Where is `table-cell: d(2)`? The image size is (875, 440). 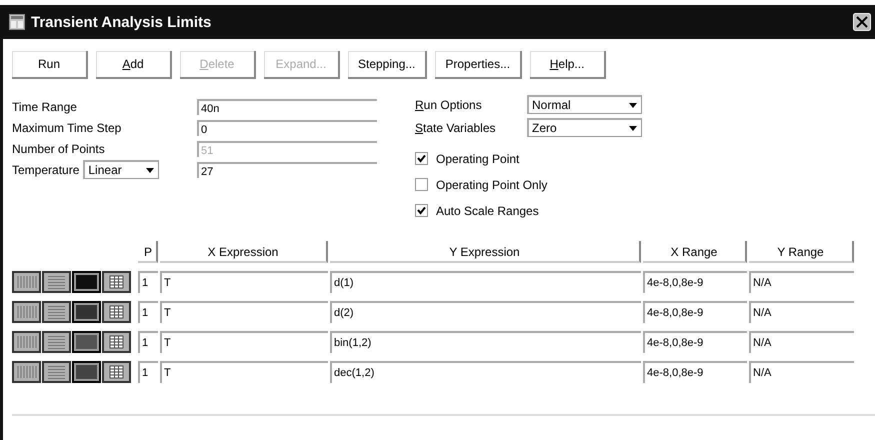
table-cell: d(2) is located at coordinates (485, 312).